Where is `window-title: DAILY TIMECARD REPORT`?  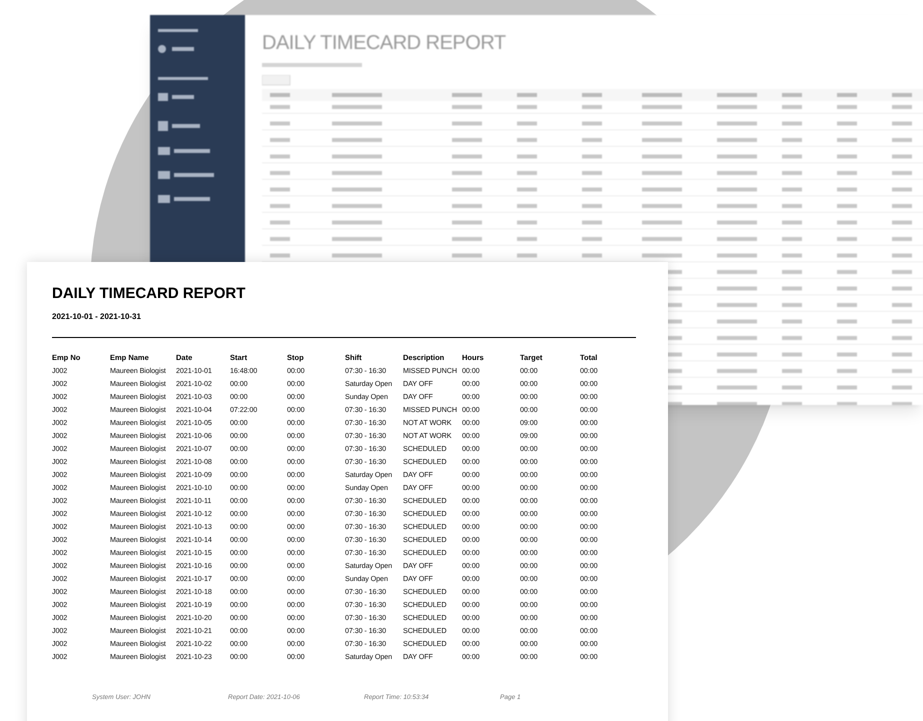
window-title: DAILY TIMECARD REPORT is located at coordinates (384, 43).